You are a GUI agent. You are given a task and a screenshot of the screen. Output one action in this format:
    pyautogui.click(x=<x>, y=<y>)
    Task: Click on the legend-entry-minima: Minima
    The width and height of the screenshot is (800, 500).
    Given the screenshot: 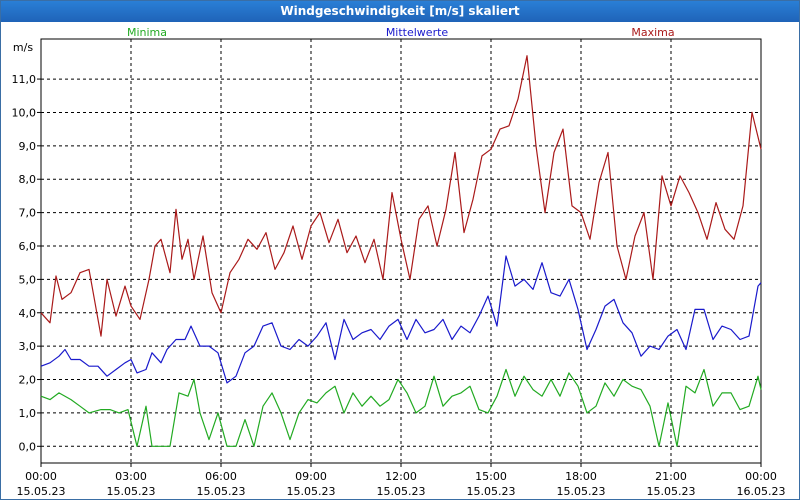 What is the action you would take?
    pyautogui.click(x=147, y=32)
    